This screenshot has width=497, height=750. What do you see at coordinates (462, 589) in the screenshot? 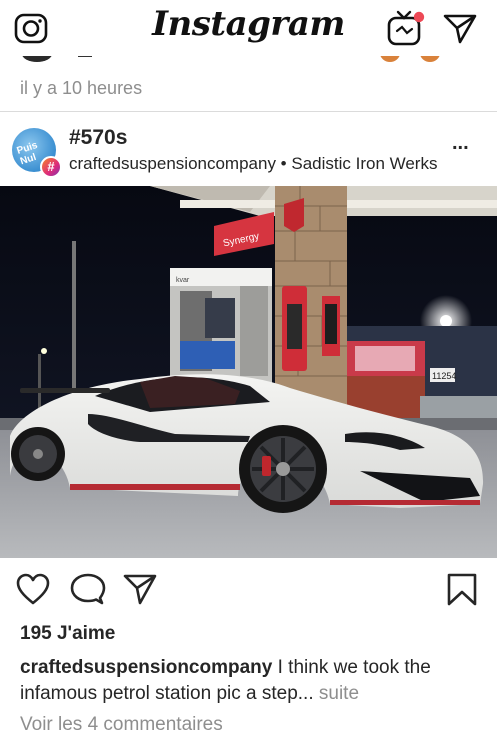
I see `bookmark-icon` at bounding box center [462, 589].